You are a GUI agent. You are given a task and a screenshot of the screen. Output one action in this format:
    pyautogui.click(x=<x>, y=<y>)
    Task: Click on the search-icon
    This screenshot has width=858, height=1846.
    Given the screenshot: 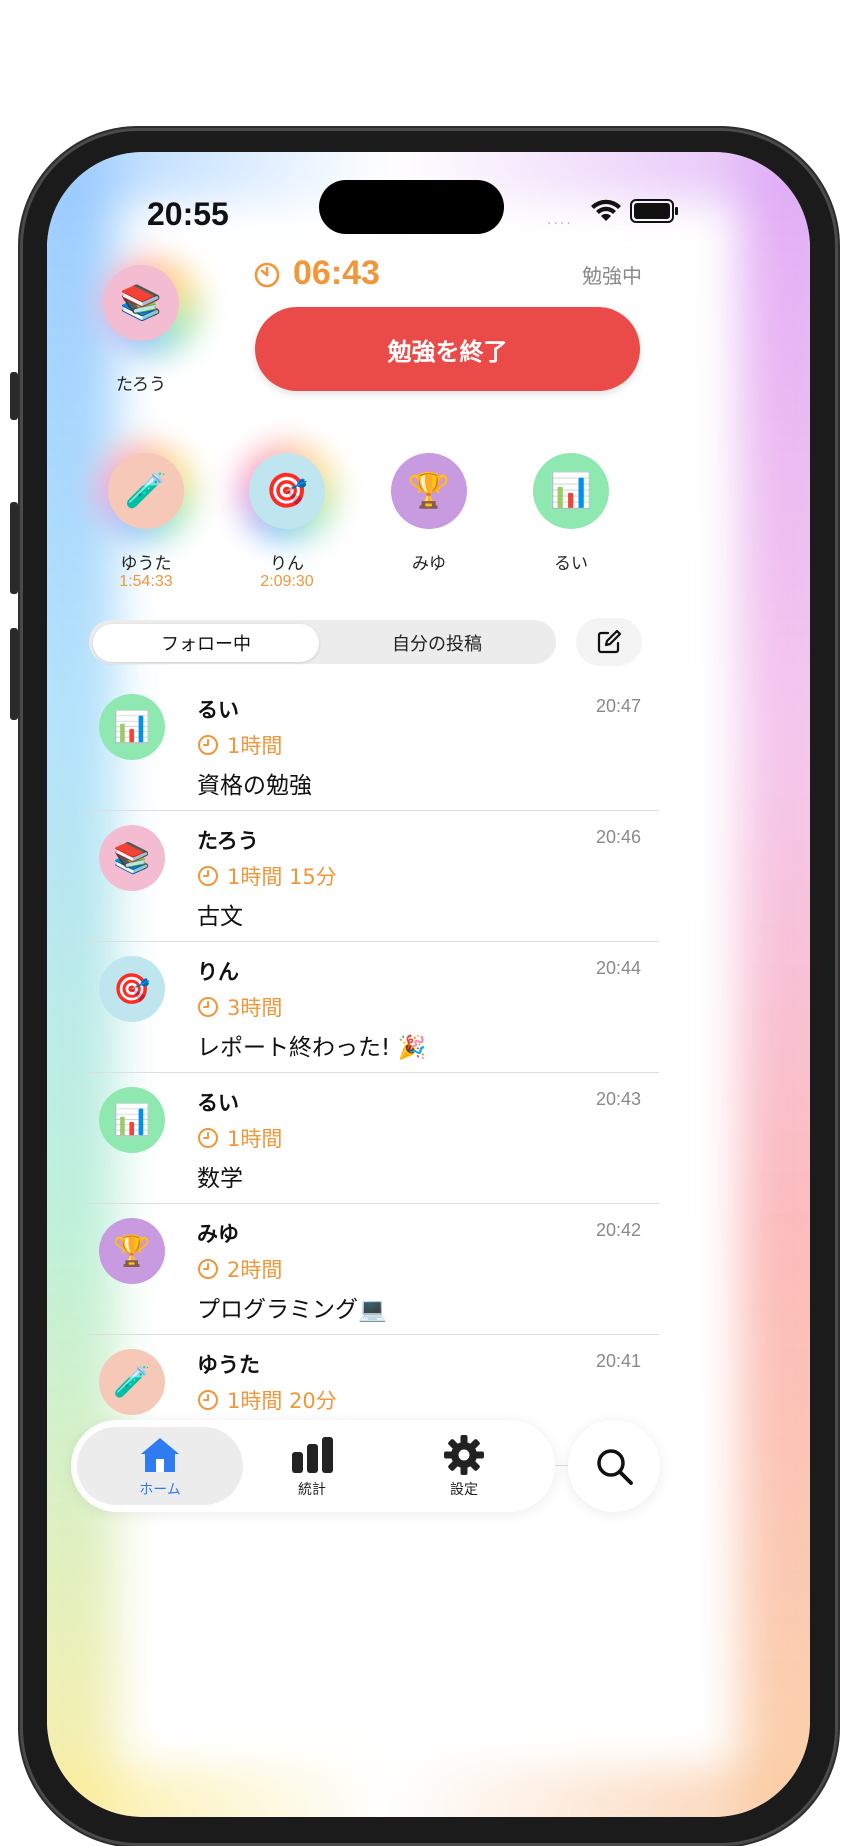 What is the action you would take?
    pyautogui.click(x=615, y=1467)
    